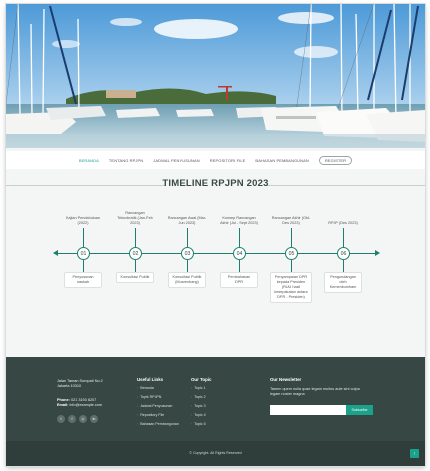 This screenshot has height=471, width=430. Describe the element at coordinates (187, 220) in the screenshot. I see `timeline-top-text: Rancangan Awal (Mar- Jun 2023)` at that location.